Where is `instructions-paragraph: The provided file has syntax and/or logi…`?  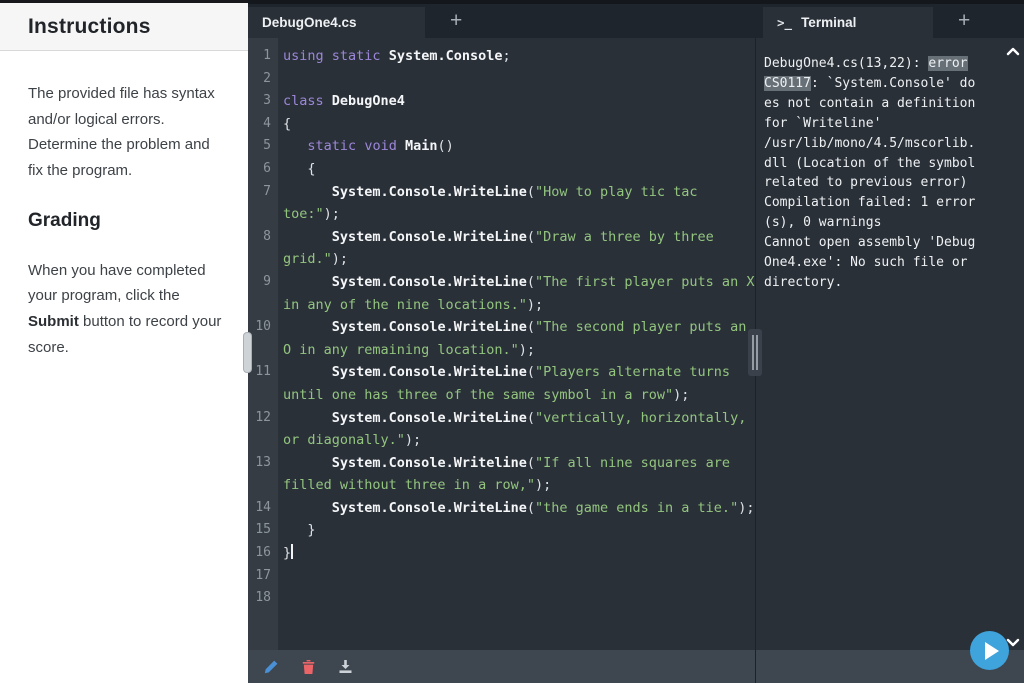 instructions-paragraph: The provided file has syntax and/or logi… is located at coordinates (121, 132).